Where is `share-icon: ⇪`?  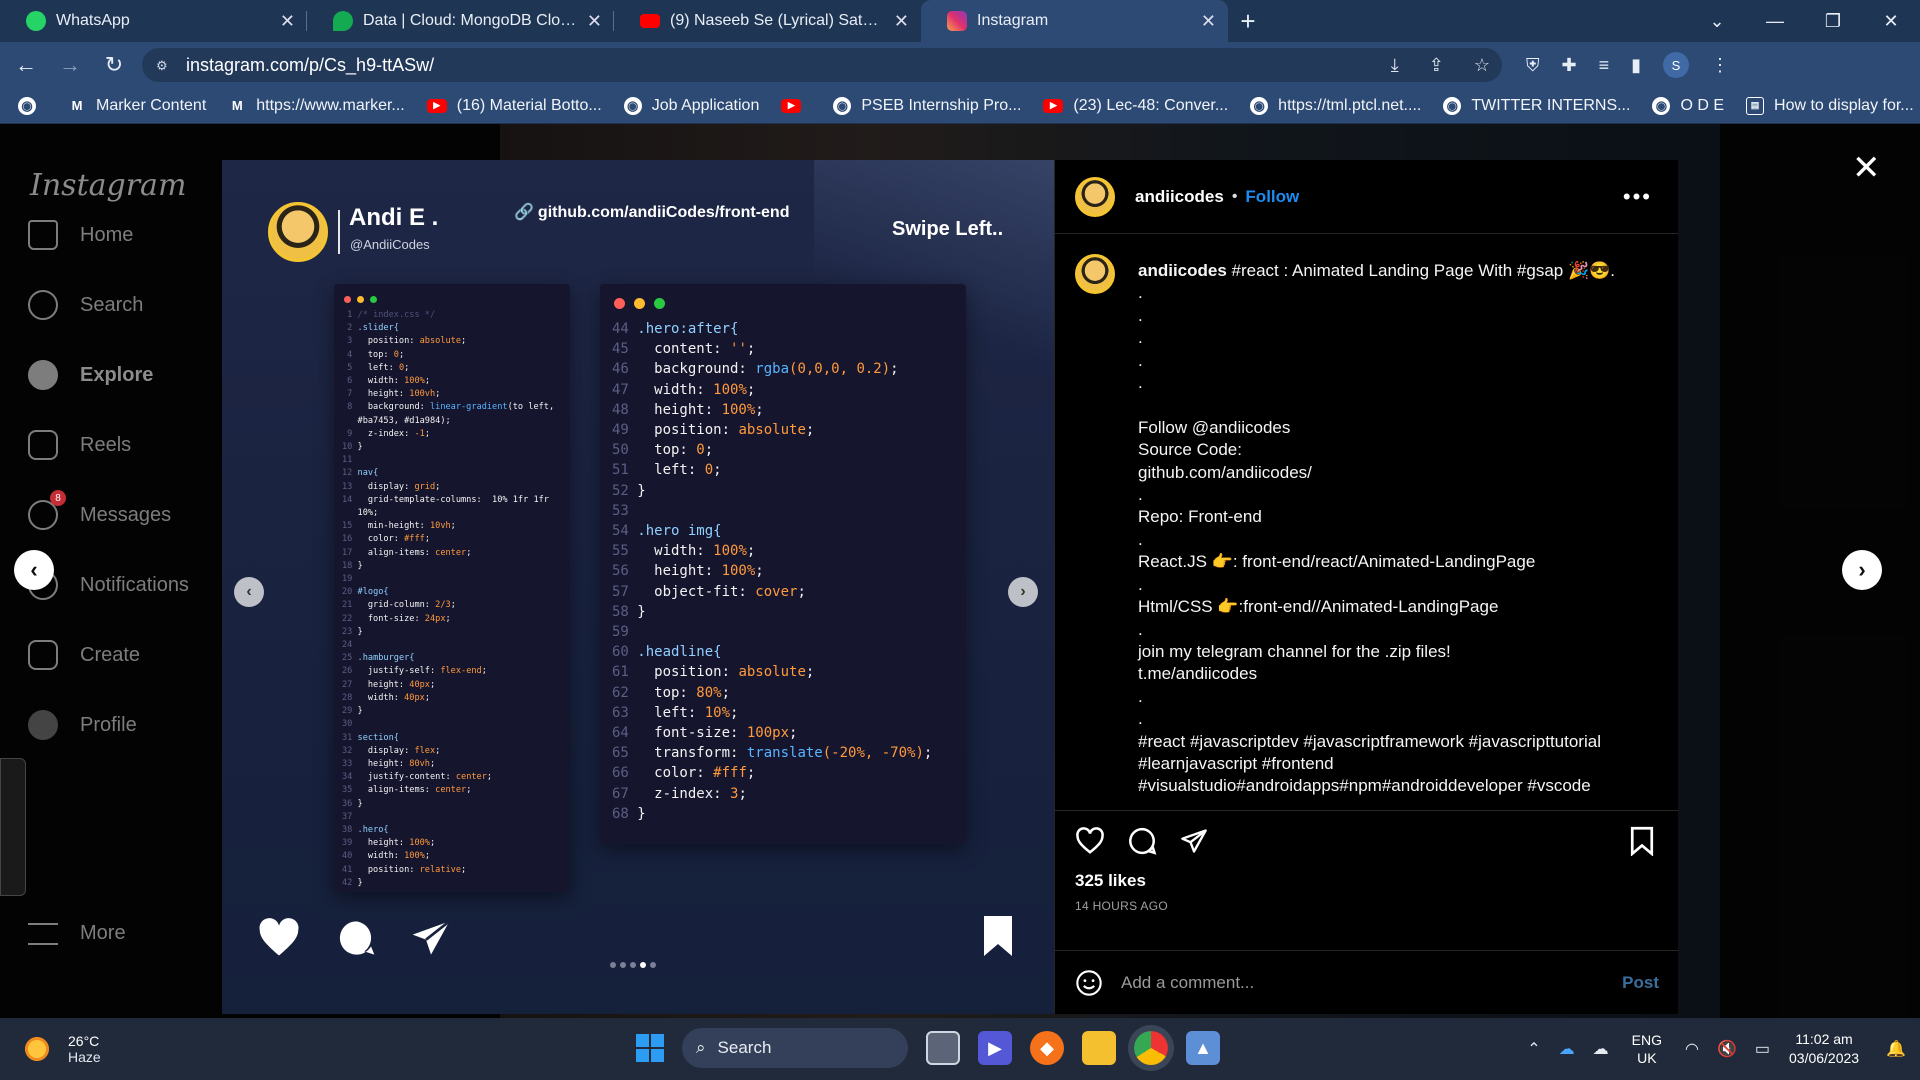
share-icon: ⇪ is located at coordinates (1436, 65).